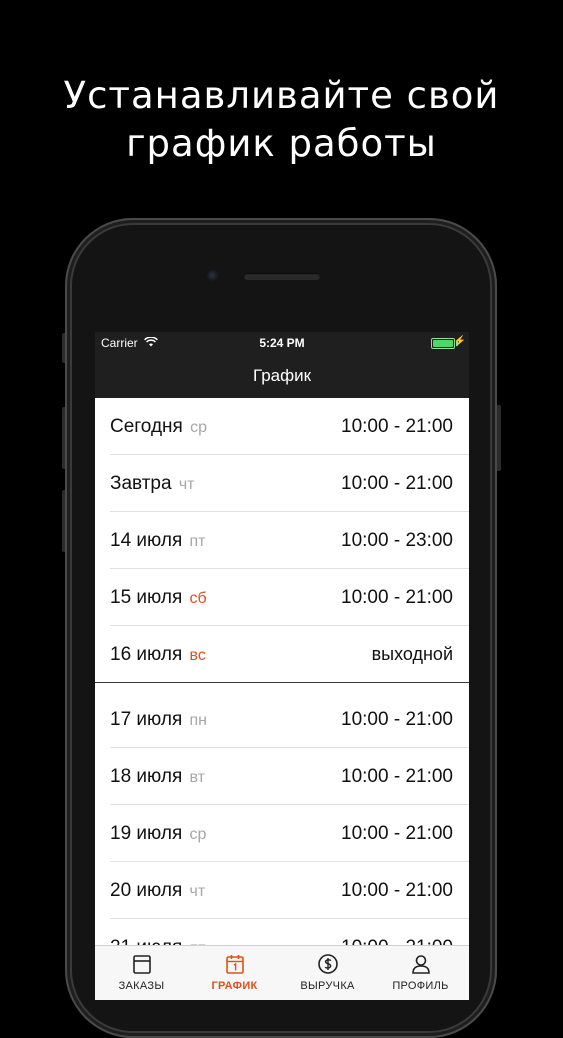 The width and height of the screenshot is (563, 1038). What do you see at coordinates (421, 964) in the screenshot?
I see `profile-icon` at bounding box center [421, 964].